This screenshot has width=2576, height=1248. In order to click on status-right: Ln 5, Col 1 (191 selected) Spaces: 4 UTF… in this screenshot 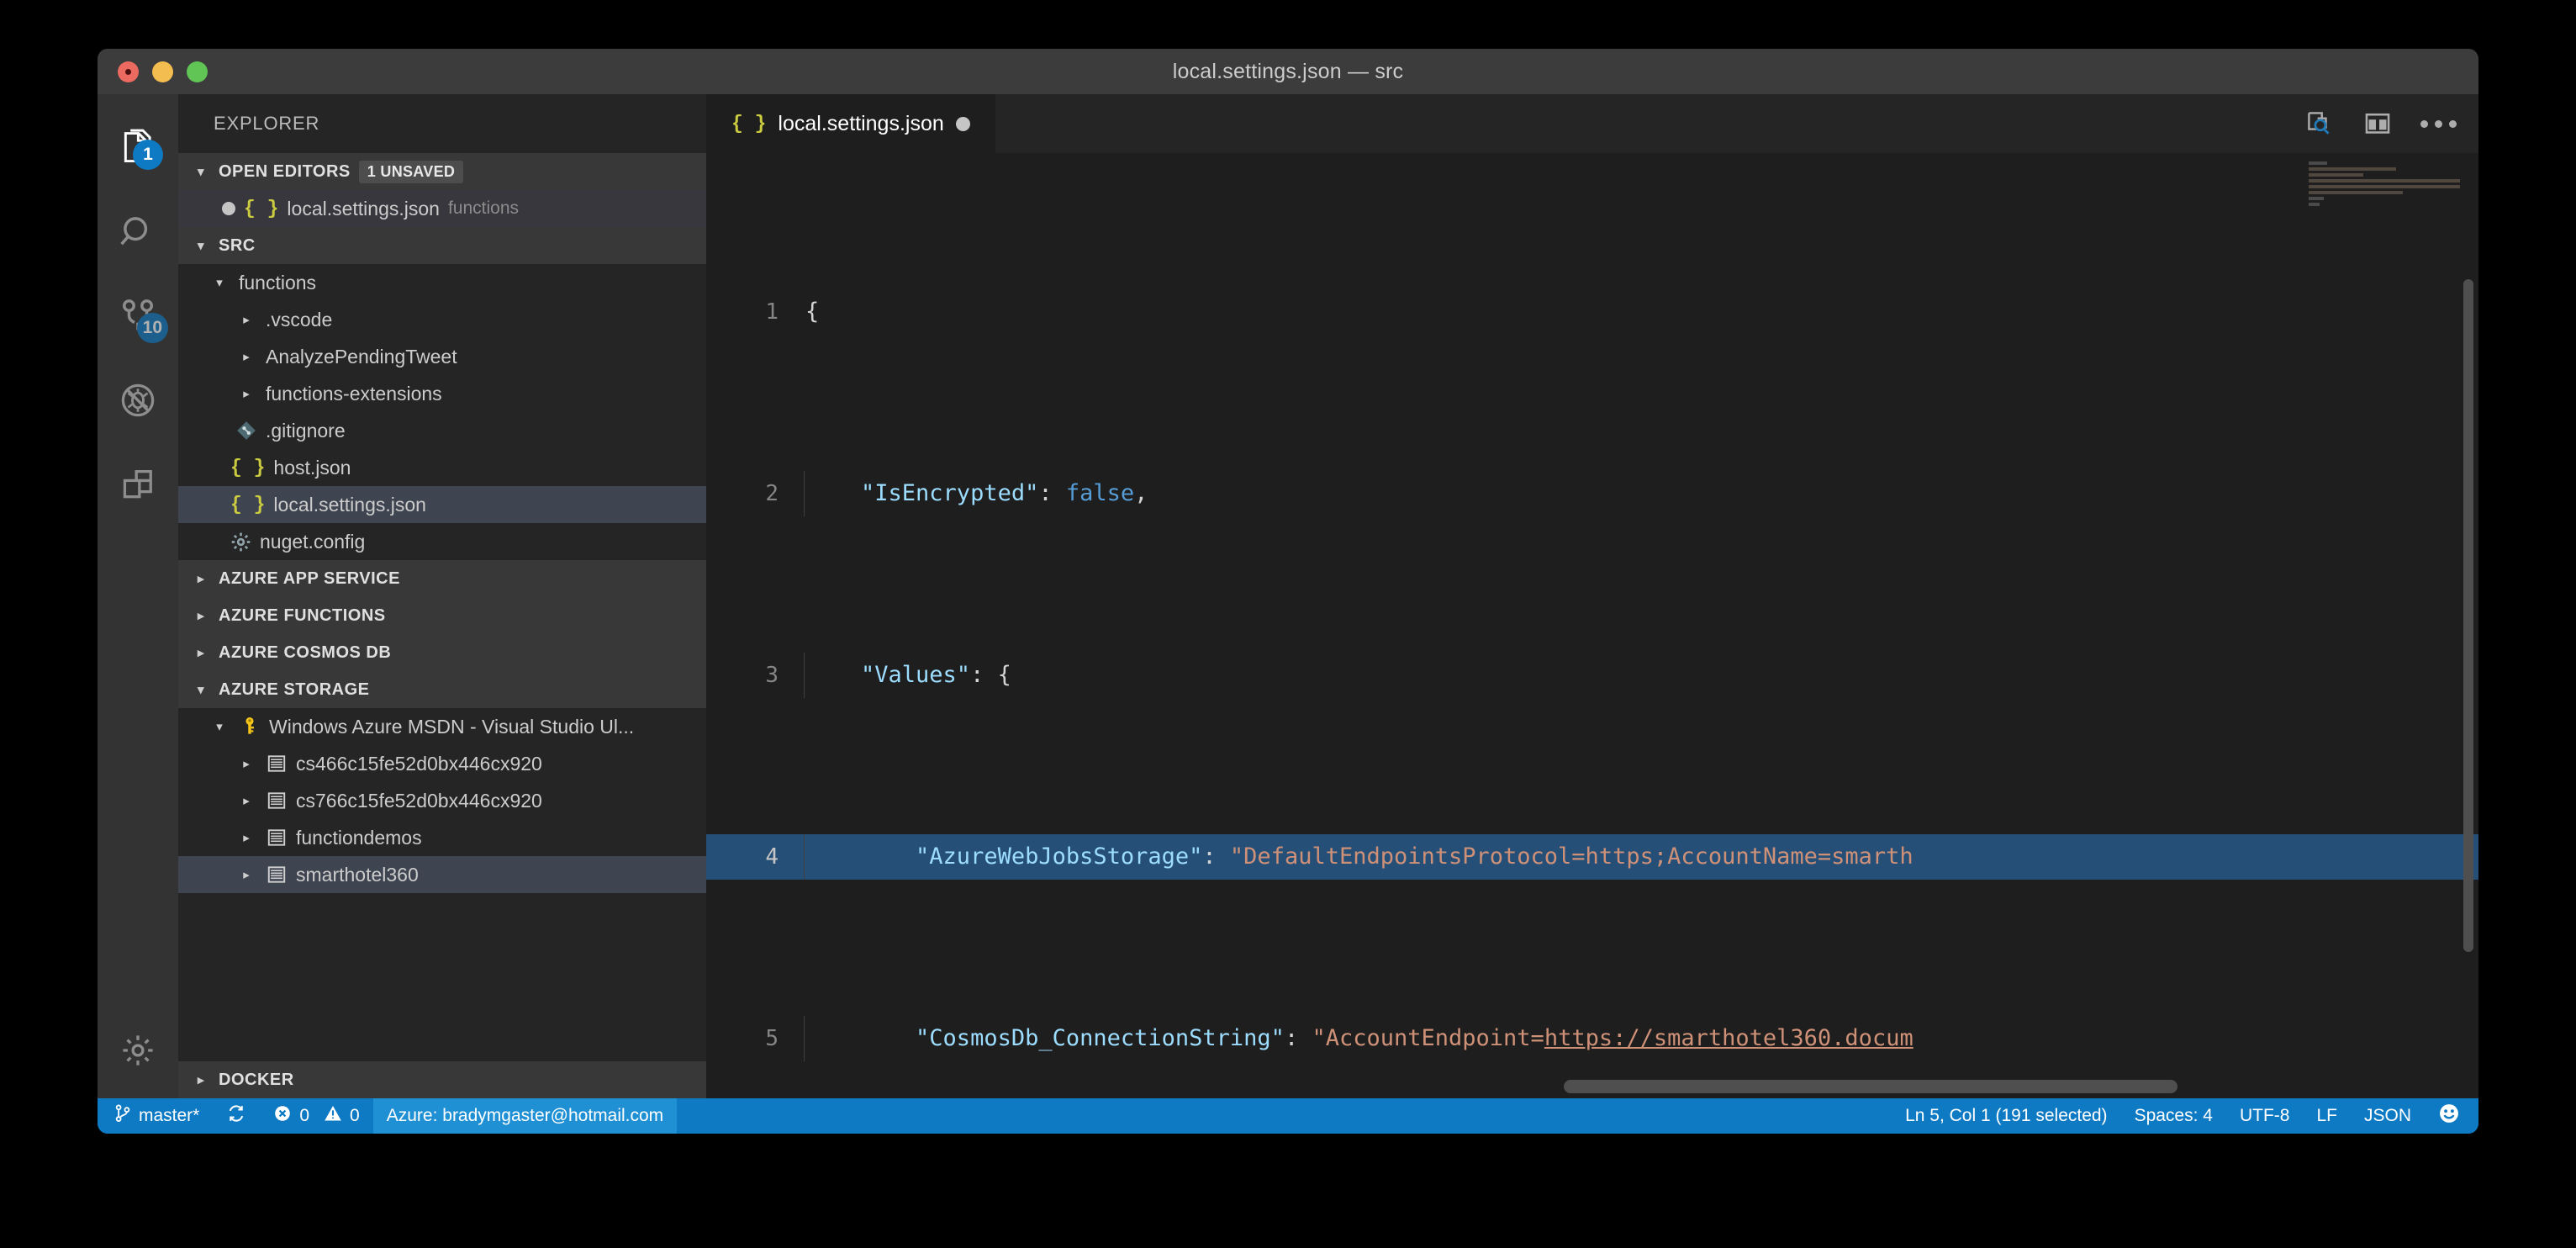, I will do `click(2185, 1116)`.